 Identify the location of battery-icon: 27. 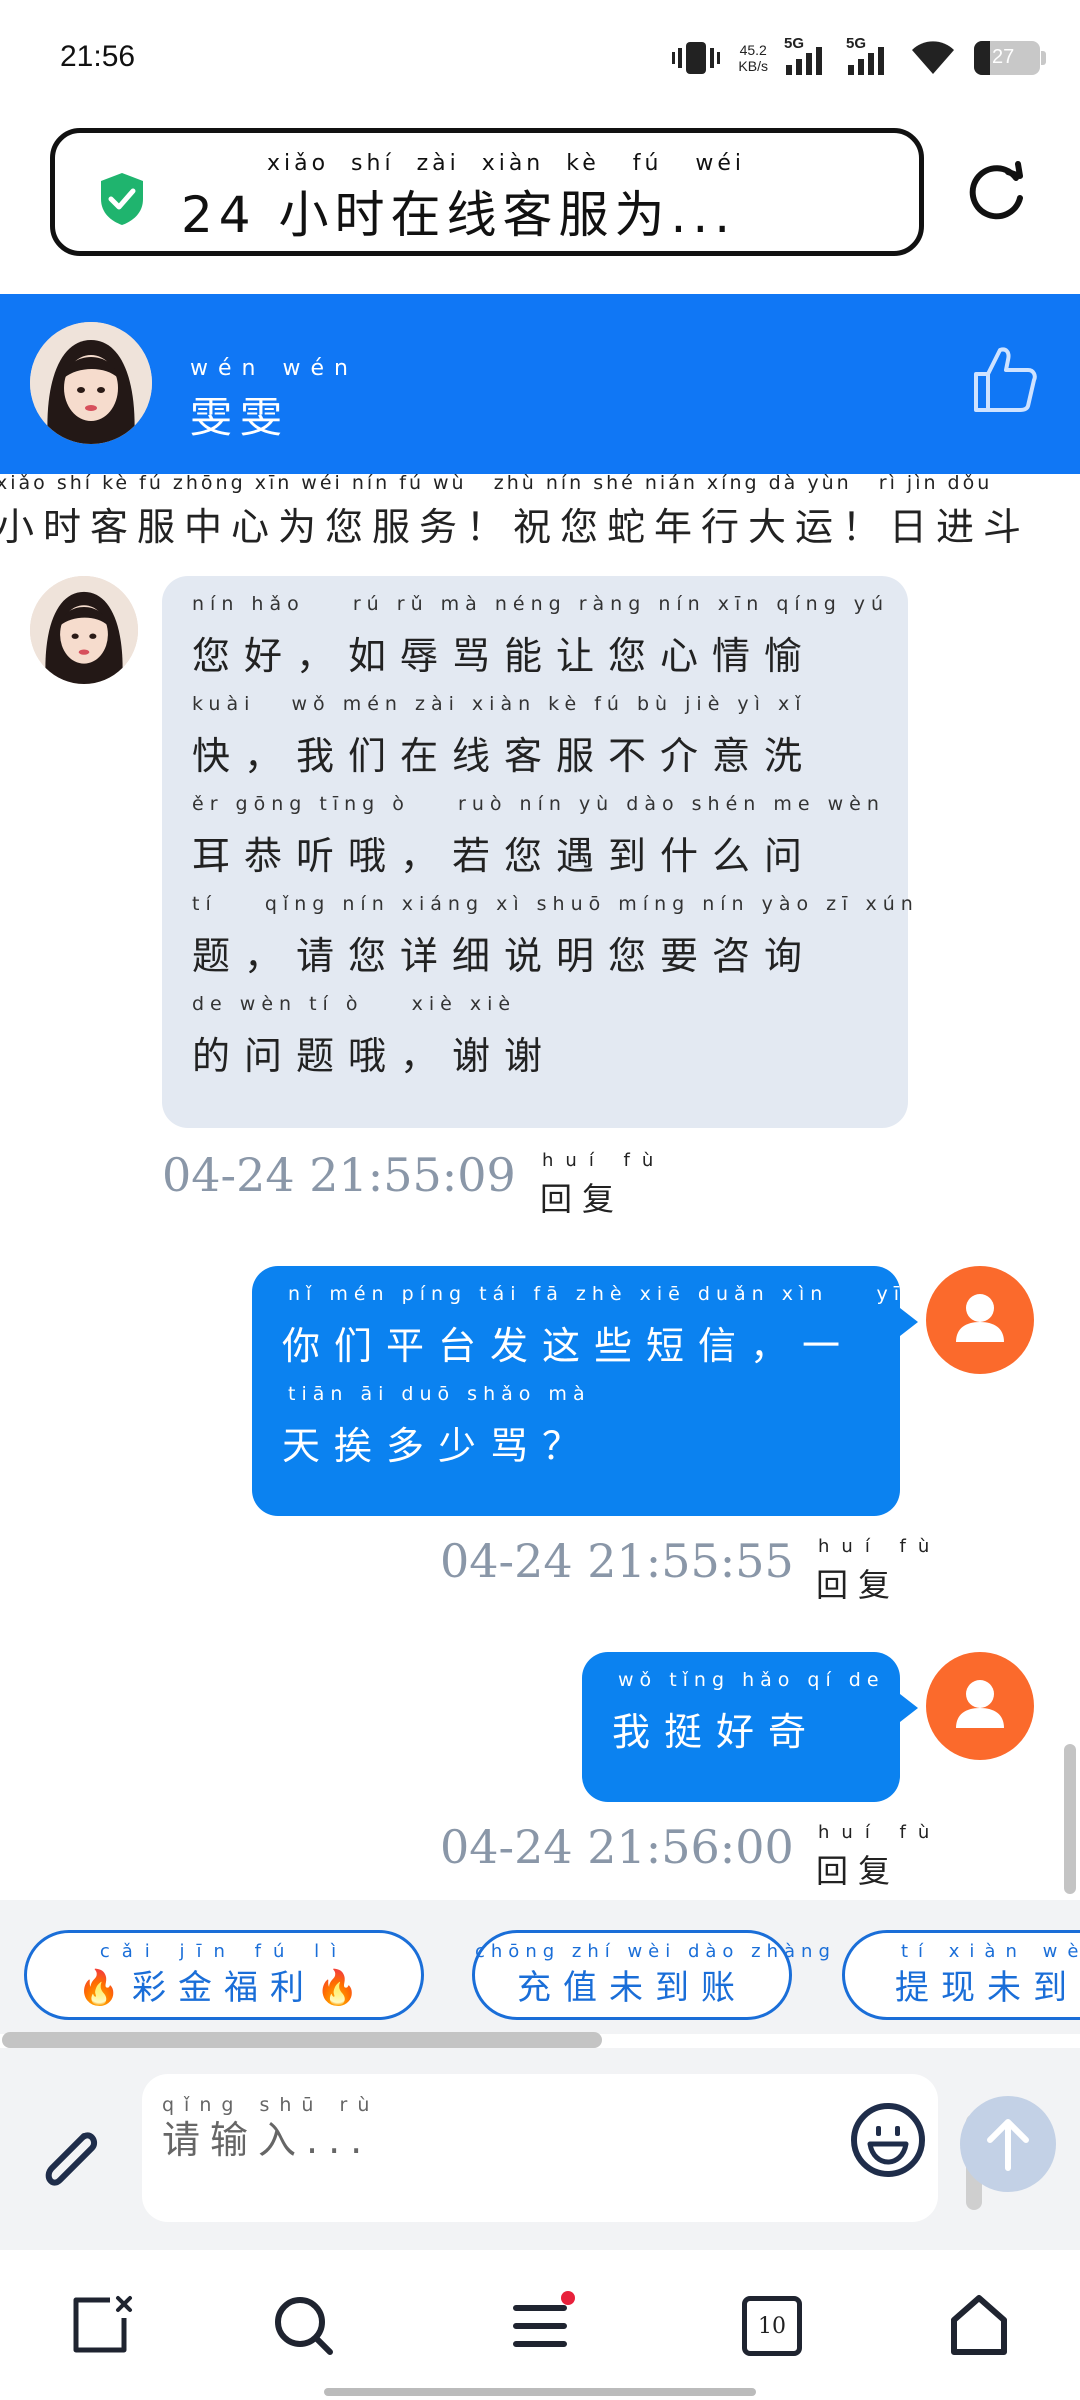
(1010, 58).